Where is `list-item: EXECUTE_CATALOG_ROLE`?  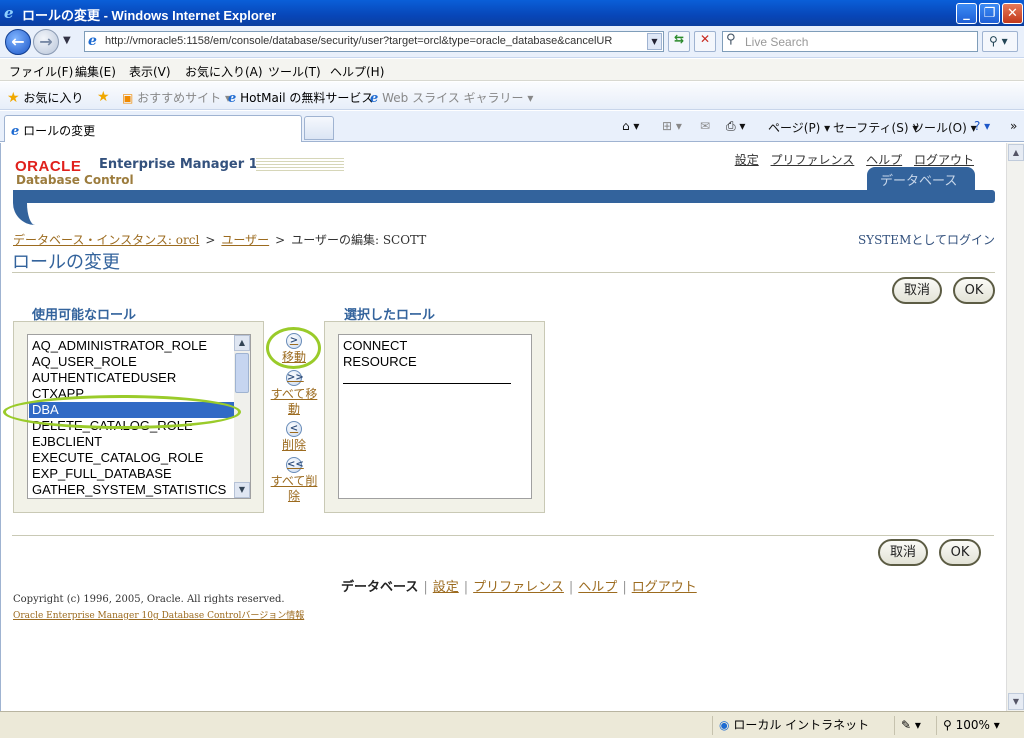 list-item: EXECUTE_CATALOG_ROLE is located at coordinates (117, 458).